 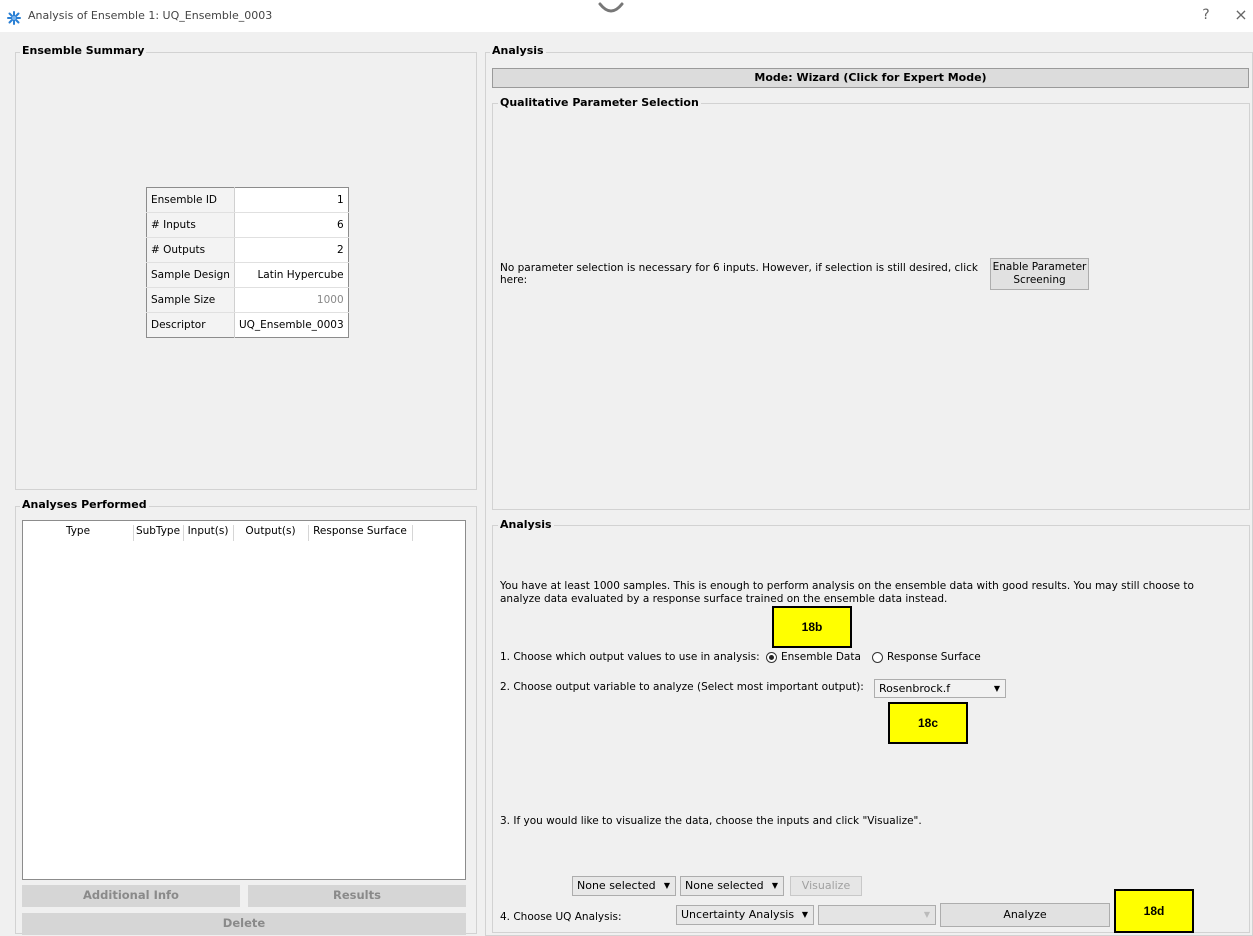 I want to click on enable-parameter-screening-button: Enable Parameter Screening, so click(x=1039, y=274).